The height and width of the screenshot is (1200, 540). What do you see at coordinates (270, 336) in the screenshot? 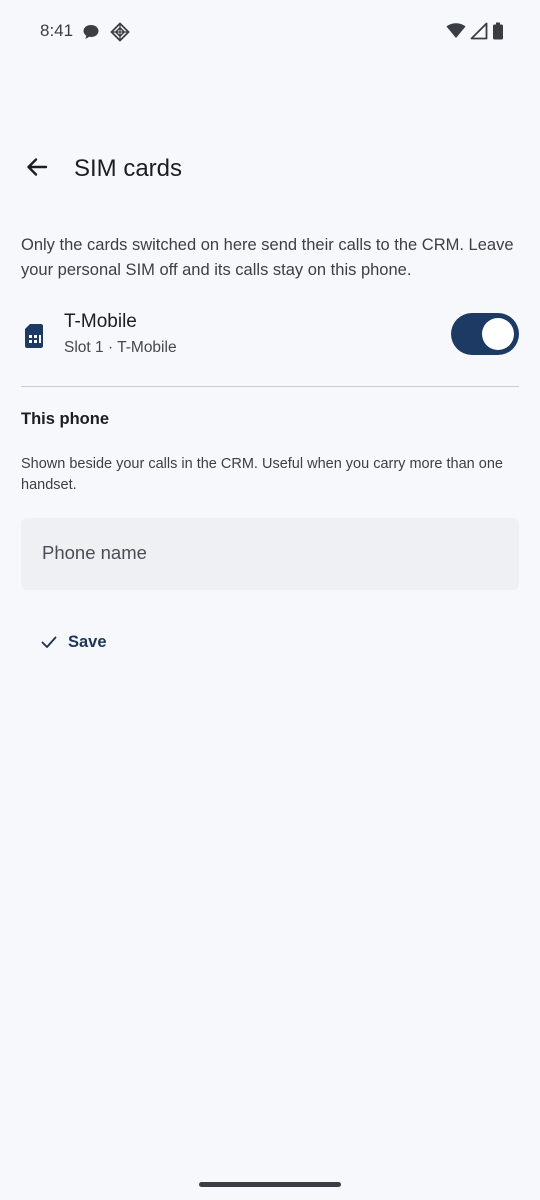
I see `sim-row-t-mobile: T-Mobile Slot 1 · T-Mobile` at bounding box center [270, 336].